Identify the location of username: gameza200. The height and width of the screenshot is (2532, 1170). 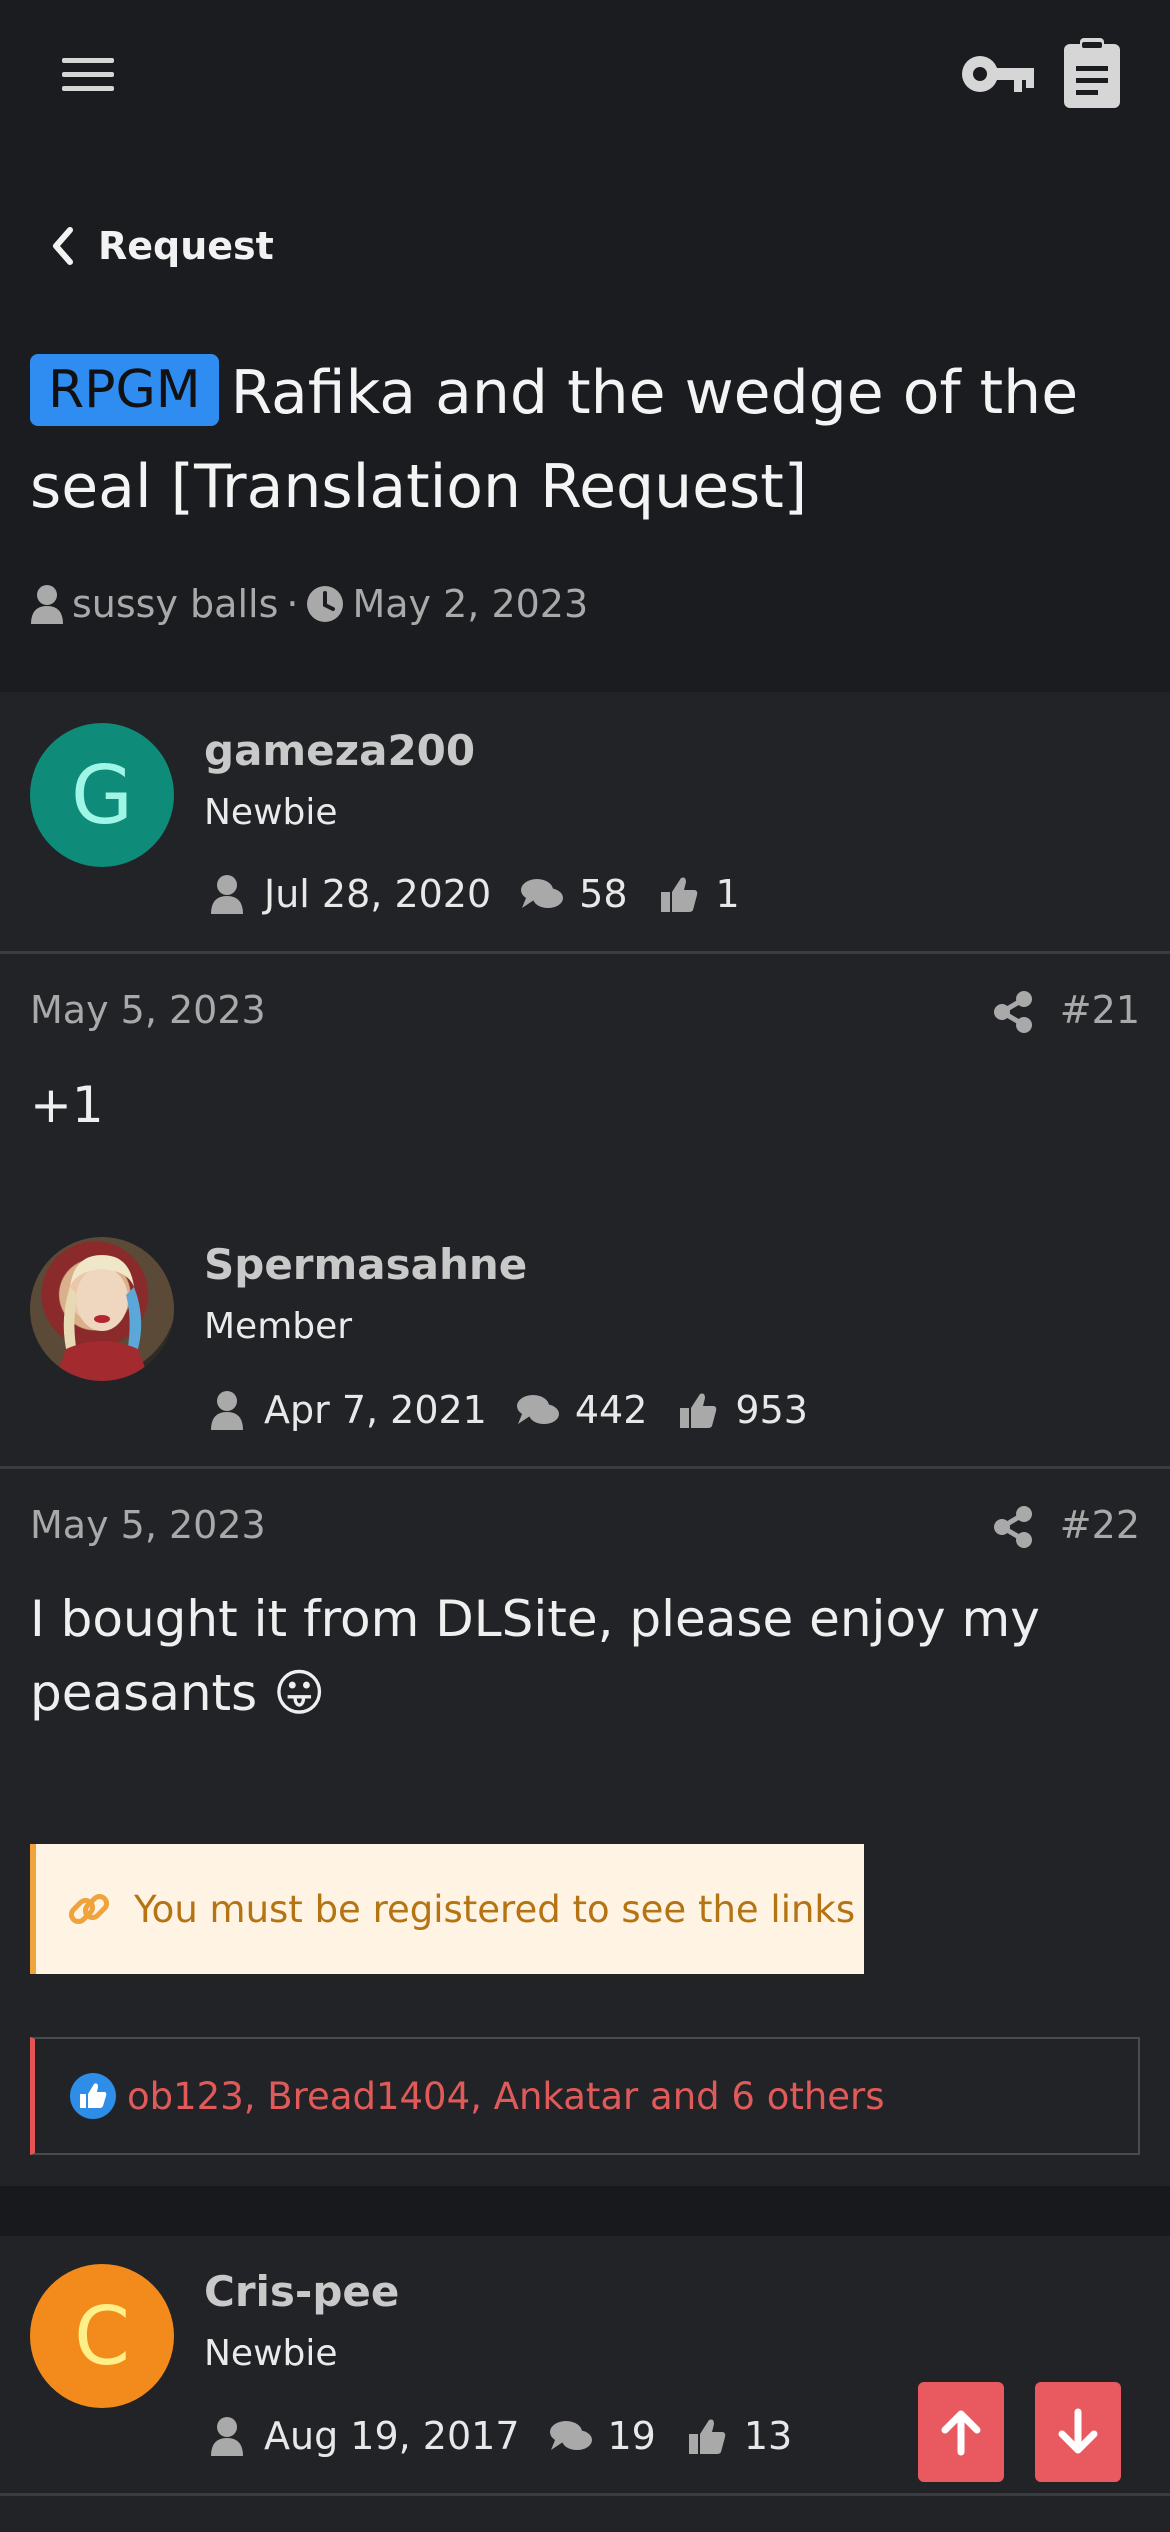
(339, 750).